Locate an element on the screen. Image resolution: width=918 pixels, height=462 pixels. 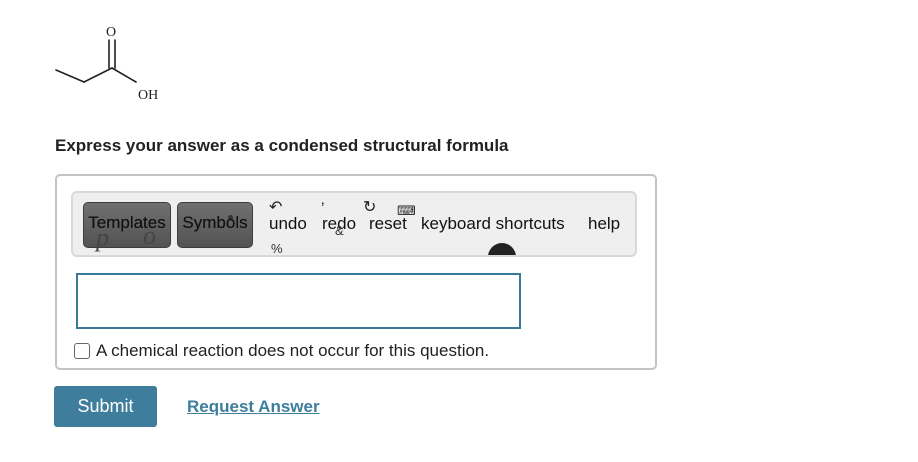
templates-label: Templates is located at coordinates (127, 222).